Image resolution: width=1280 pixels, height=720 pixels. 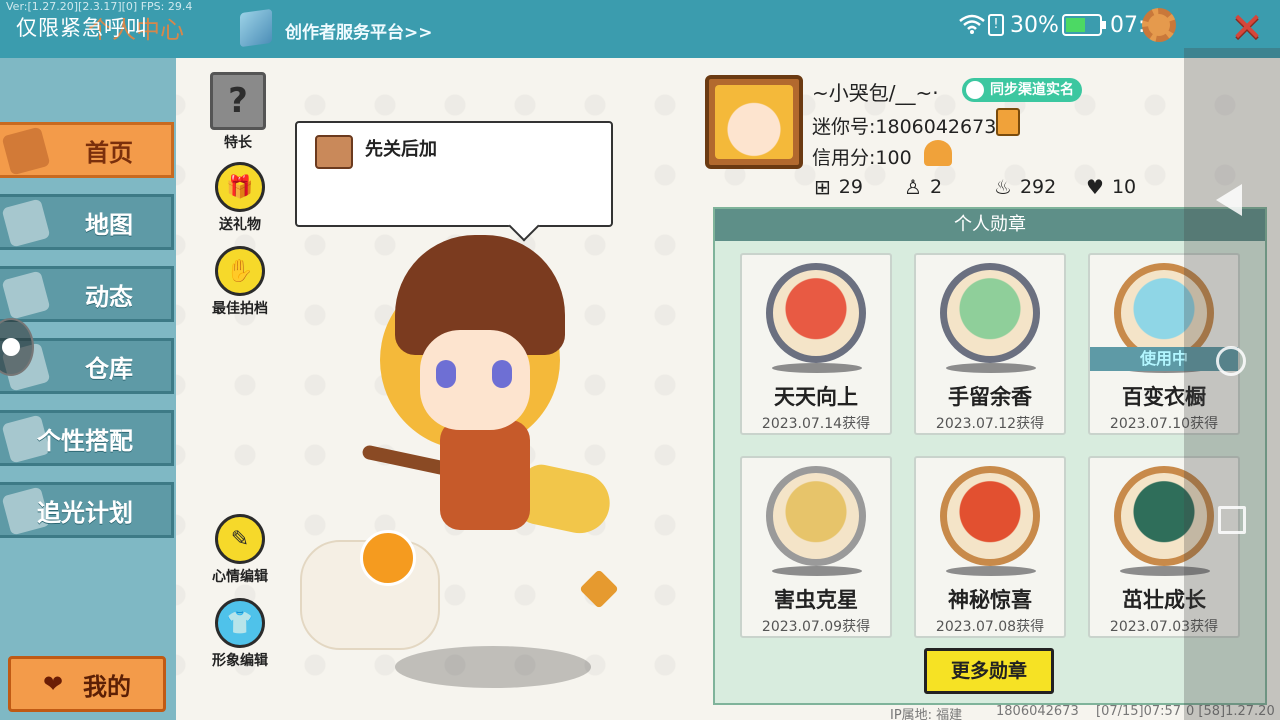 I want to click on credit-user-icon, so click(x=938, y=153).